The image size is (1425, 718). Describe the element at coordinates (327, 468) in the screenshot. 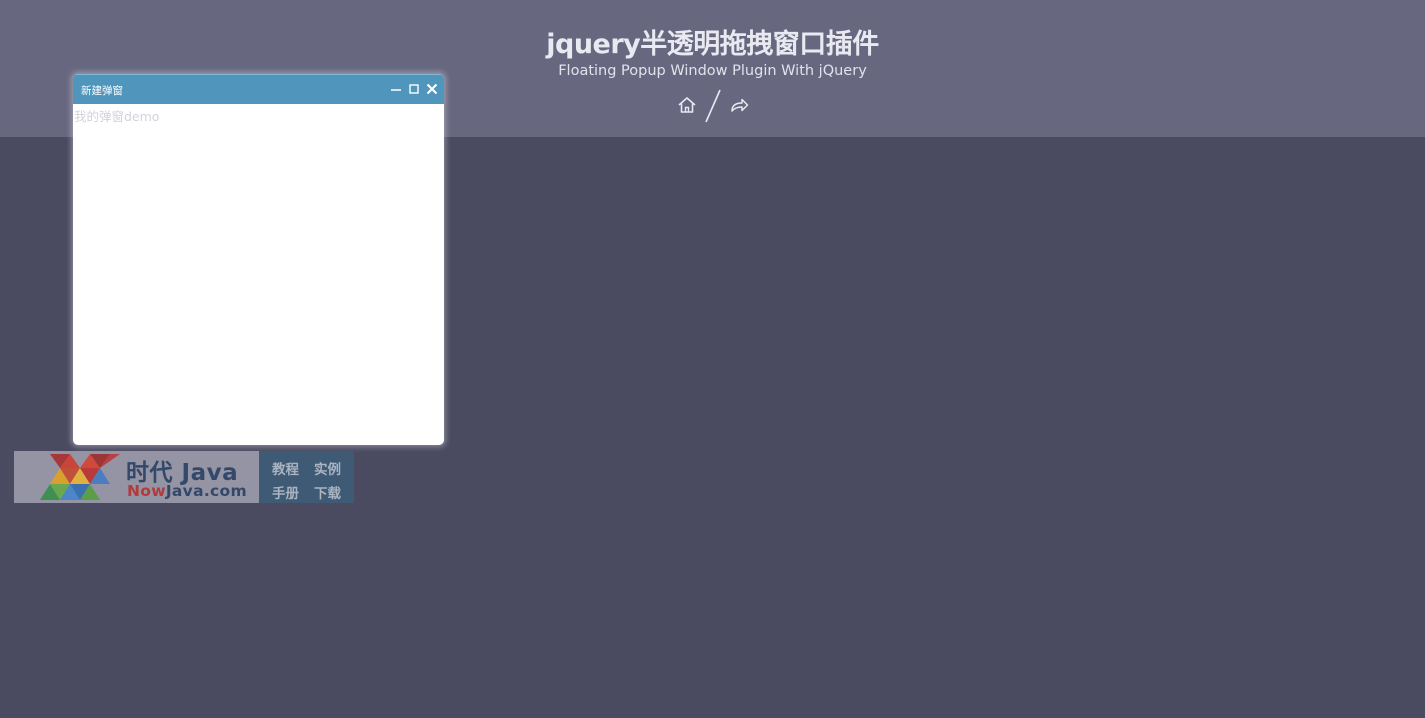

I see `brand-link-examples: 实例` at that location.